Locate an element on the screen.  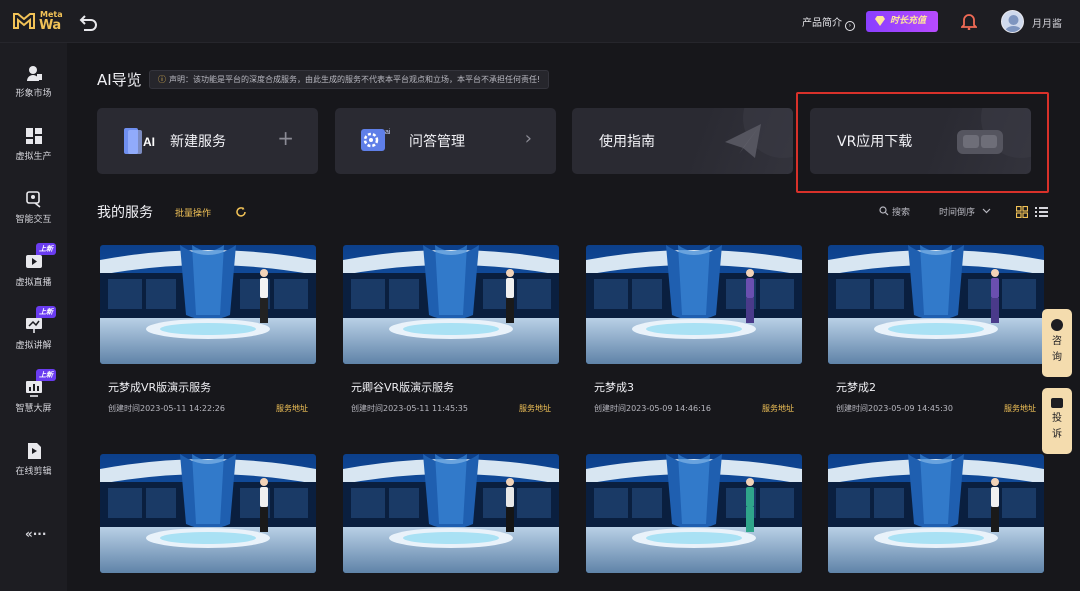
consult-icon is located at coordinates (1057, 325).